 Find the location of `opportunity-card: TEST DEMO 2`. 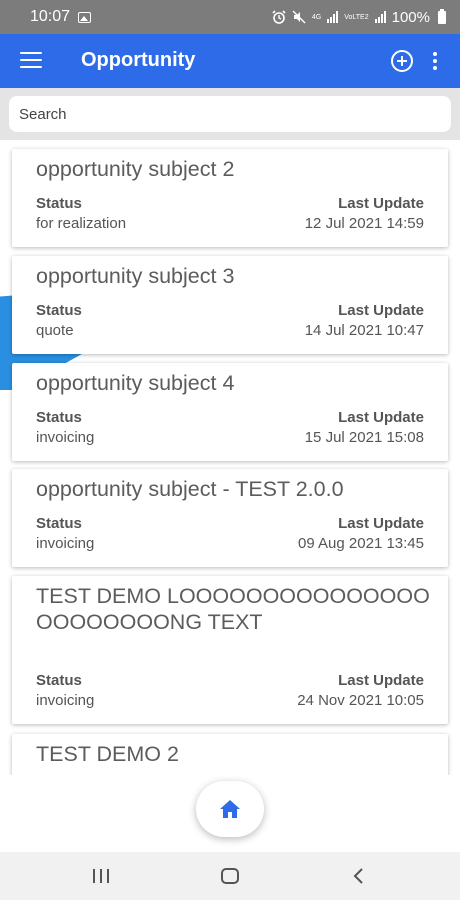

opportunity-card: TEST DEMO 2 is located at coordinates (230, 754).